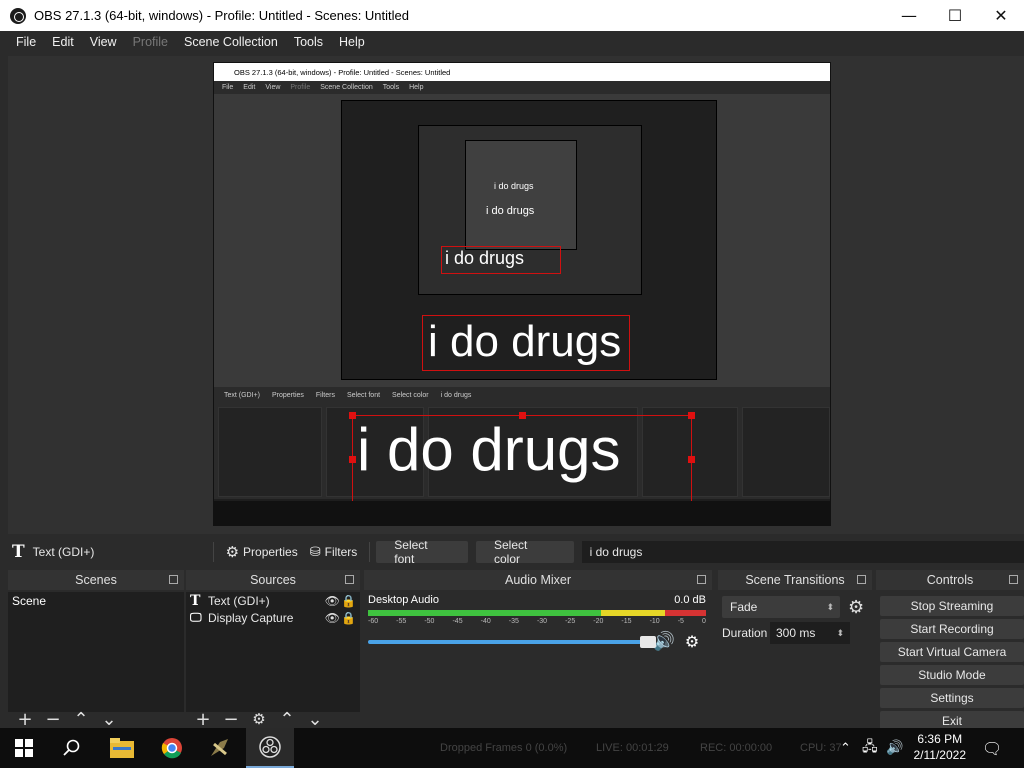 This screenshot has height=768, width=1024. What do you see at coordinates (18, 15) in the screenshot?
I see `obs-logo-icon` at bounding box center [18, 15].